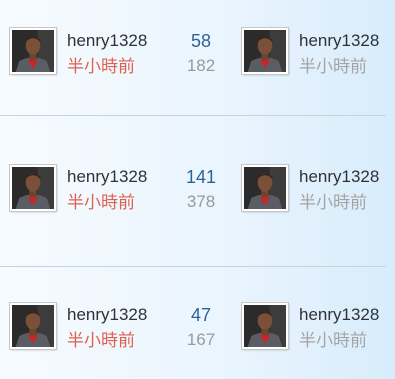 The image size is (395, 379). Describe the element at coordinates (201, 65) in the screenshot. I see `view-count: 182` at that location.